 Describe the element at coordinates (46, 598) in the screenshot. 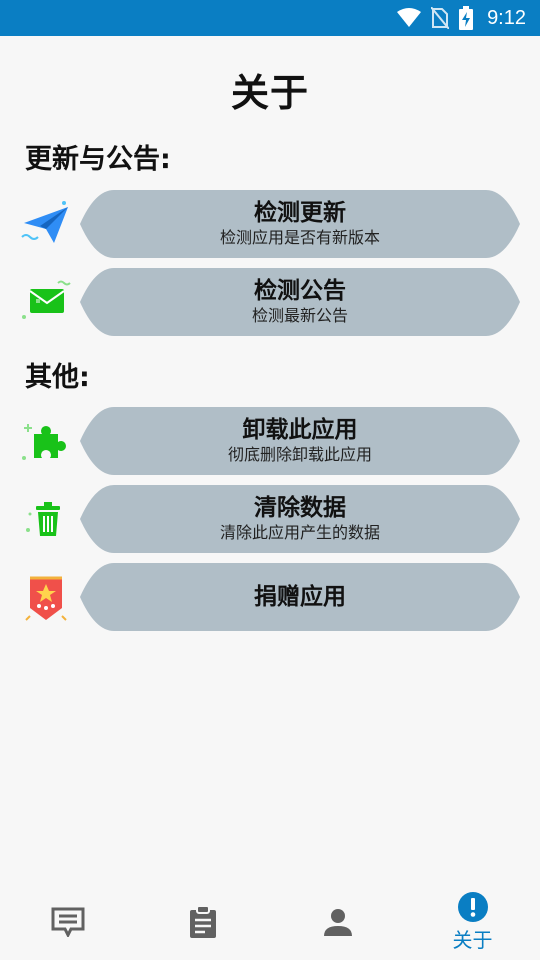

I see `pennant-icon` at that location.